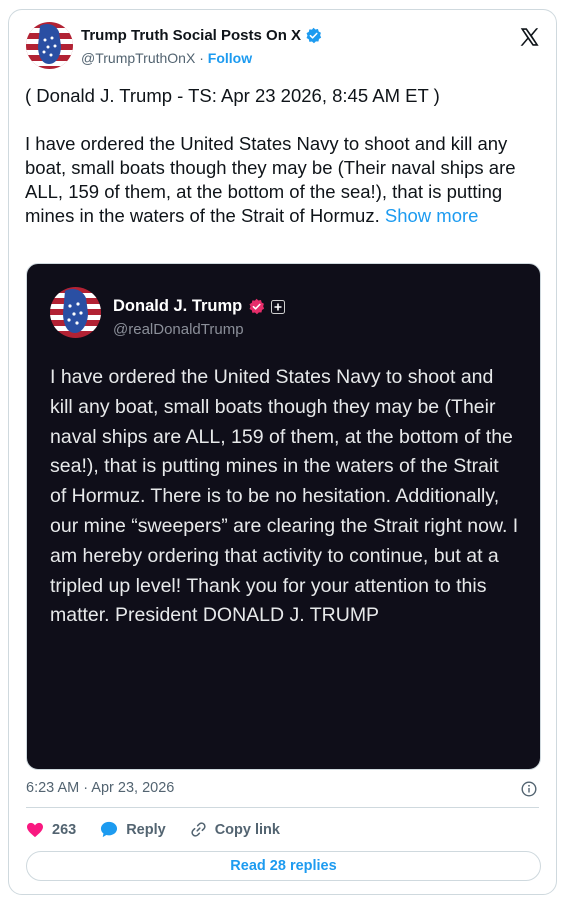 This screenshot has height=905, width=569. I want to click on heart-icon, so click(35, 829).